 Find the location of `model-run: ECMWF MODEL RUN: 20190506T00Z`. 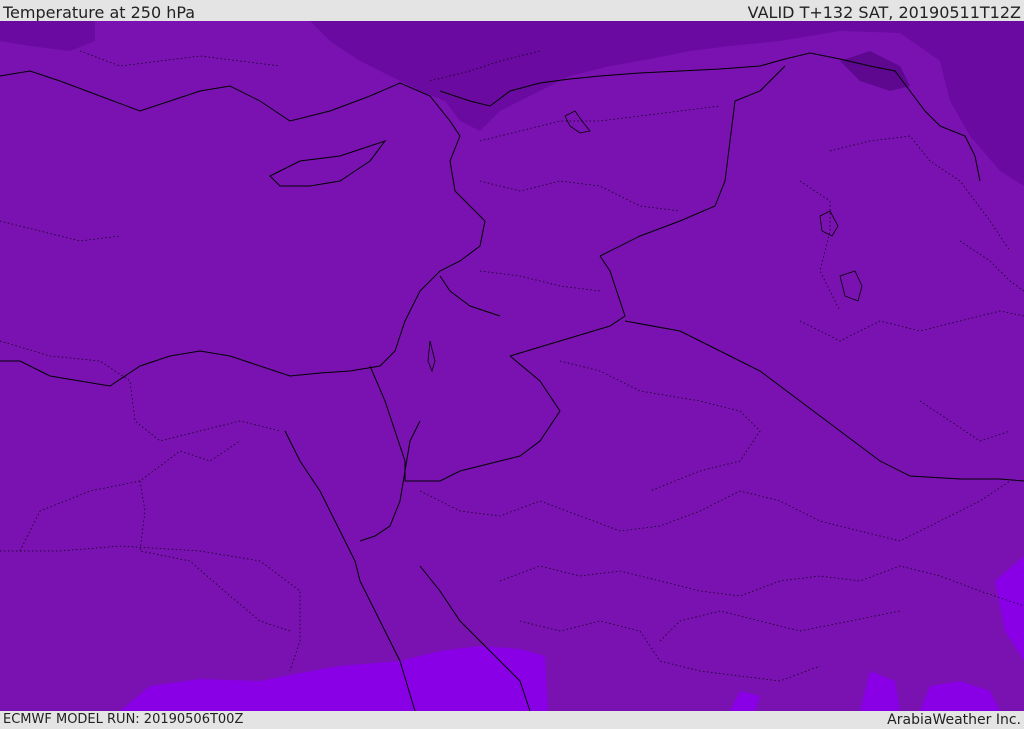

model-run: ECMWF MODEL RUN: 20190506T00Z is located at coordinates (123, 719).